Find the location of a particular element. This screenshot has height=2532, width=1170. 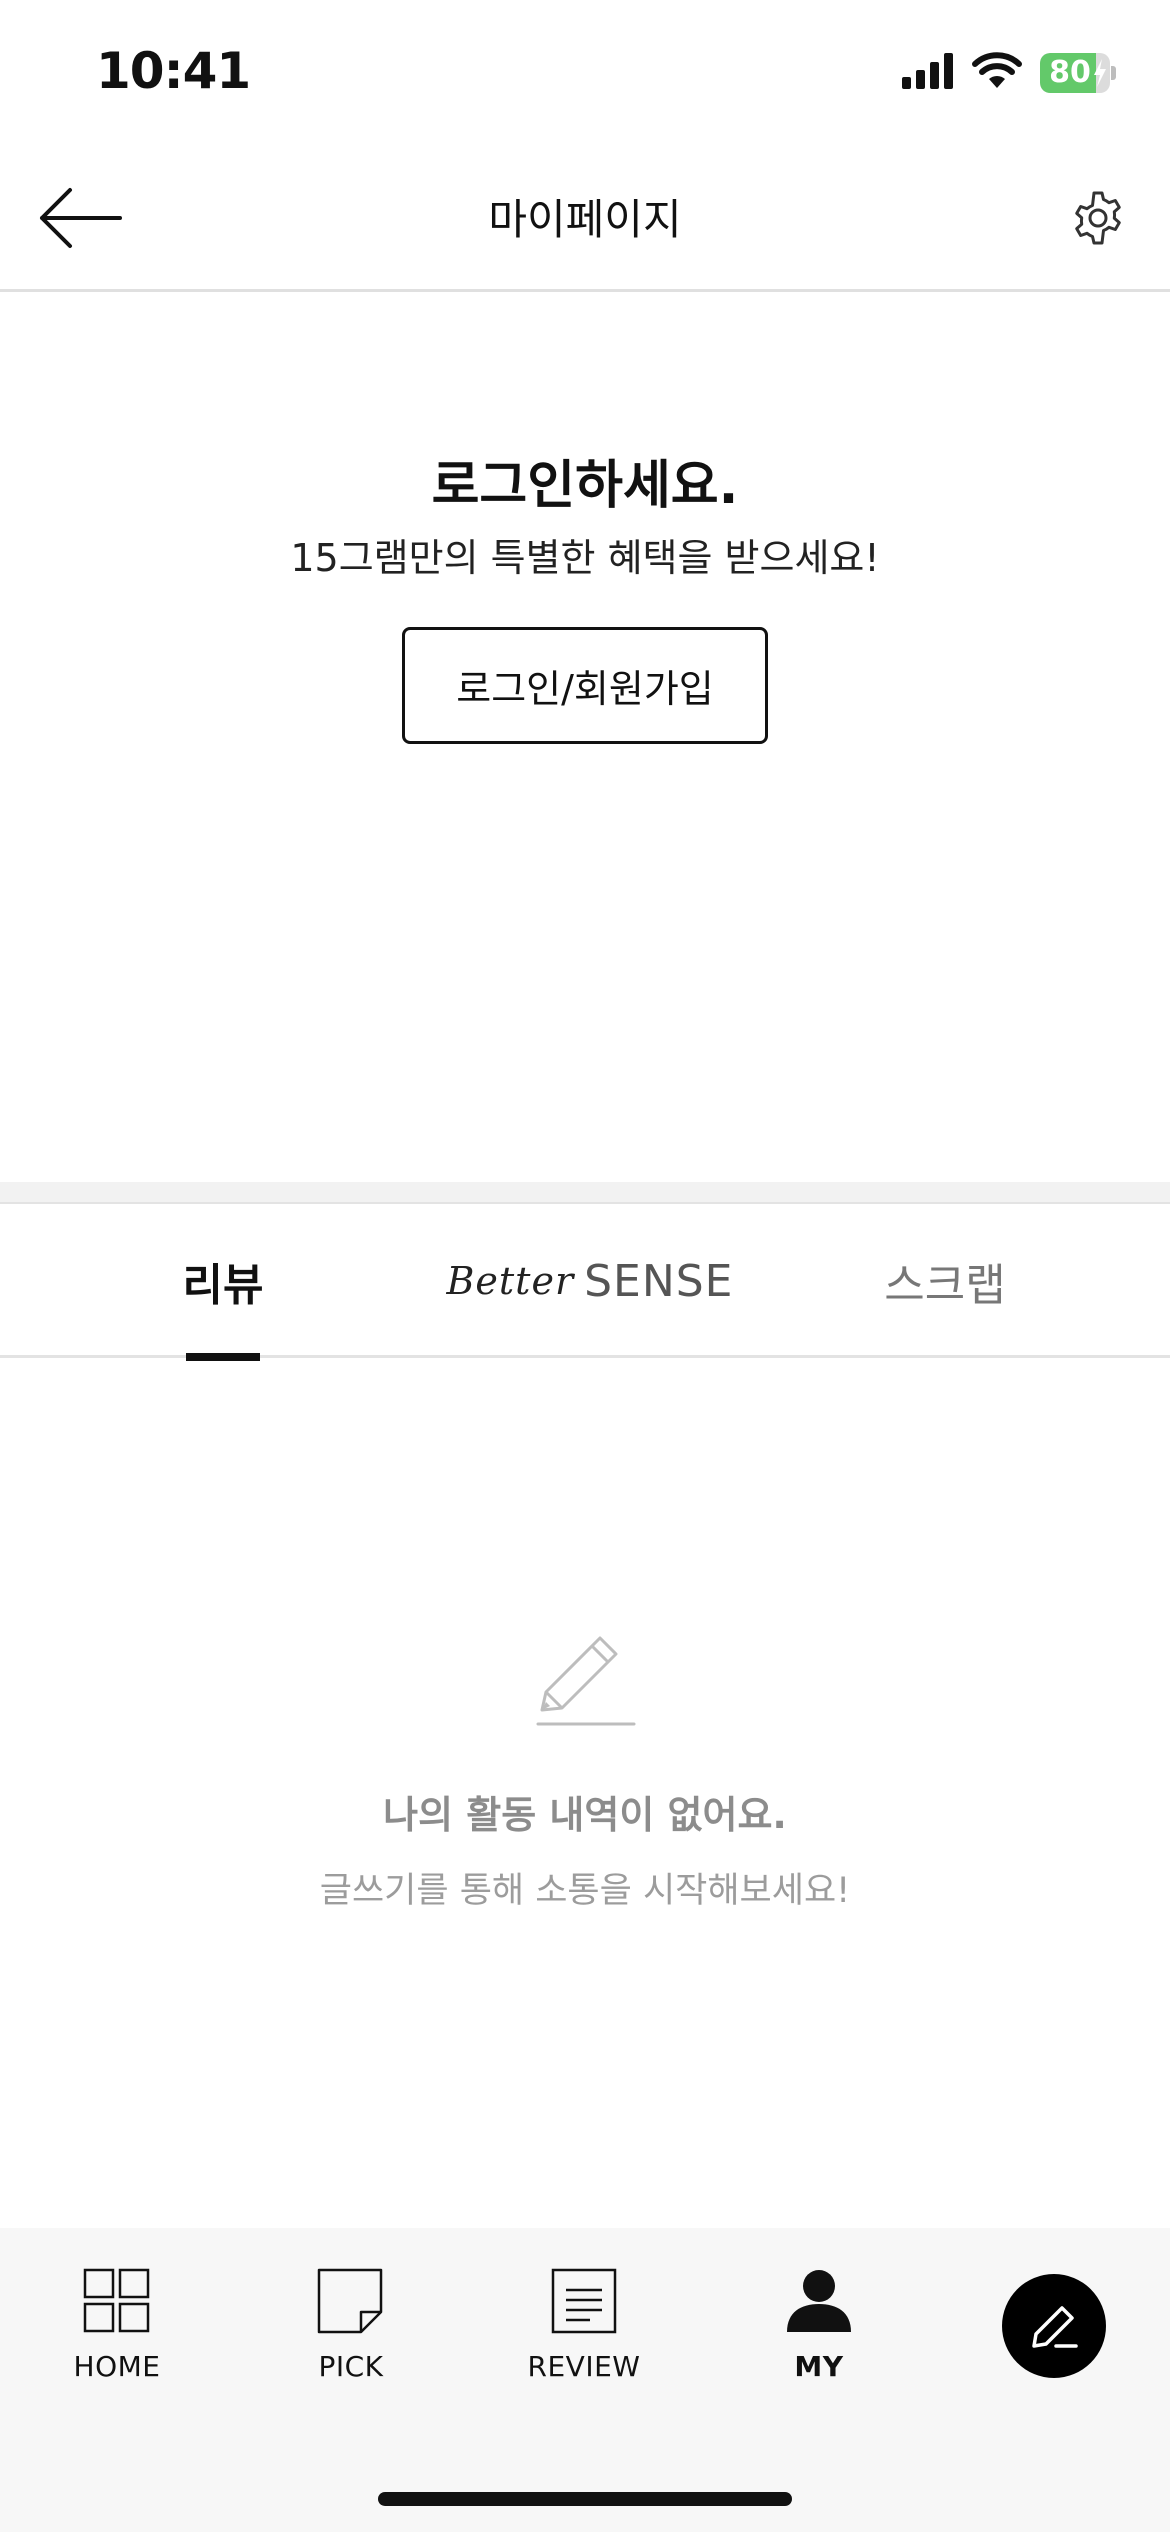

wifi-icon is located at coordinates (997, 73).